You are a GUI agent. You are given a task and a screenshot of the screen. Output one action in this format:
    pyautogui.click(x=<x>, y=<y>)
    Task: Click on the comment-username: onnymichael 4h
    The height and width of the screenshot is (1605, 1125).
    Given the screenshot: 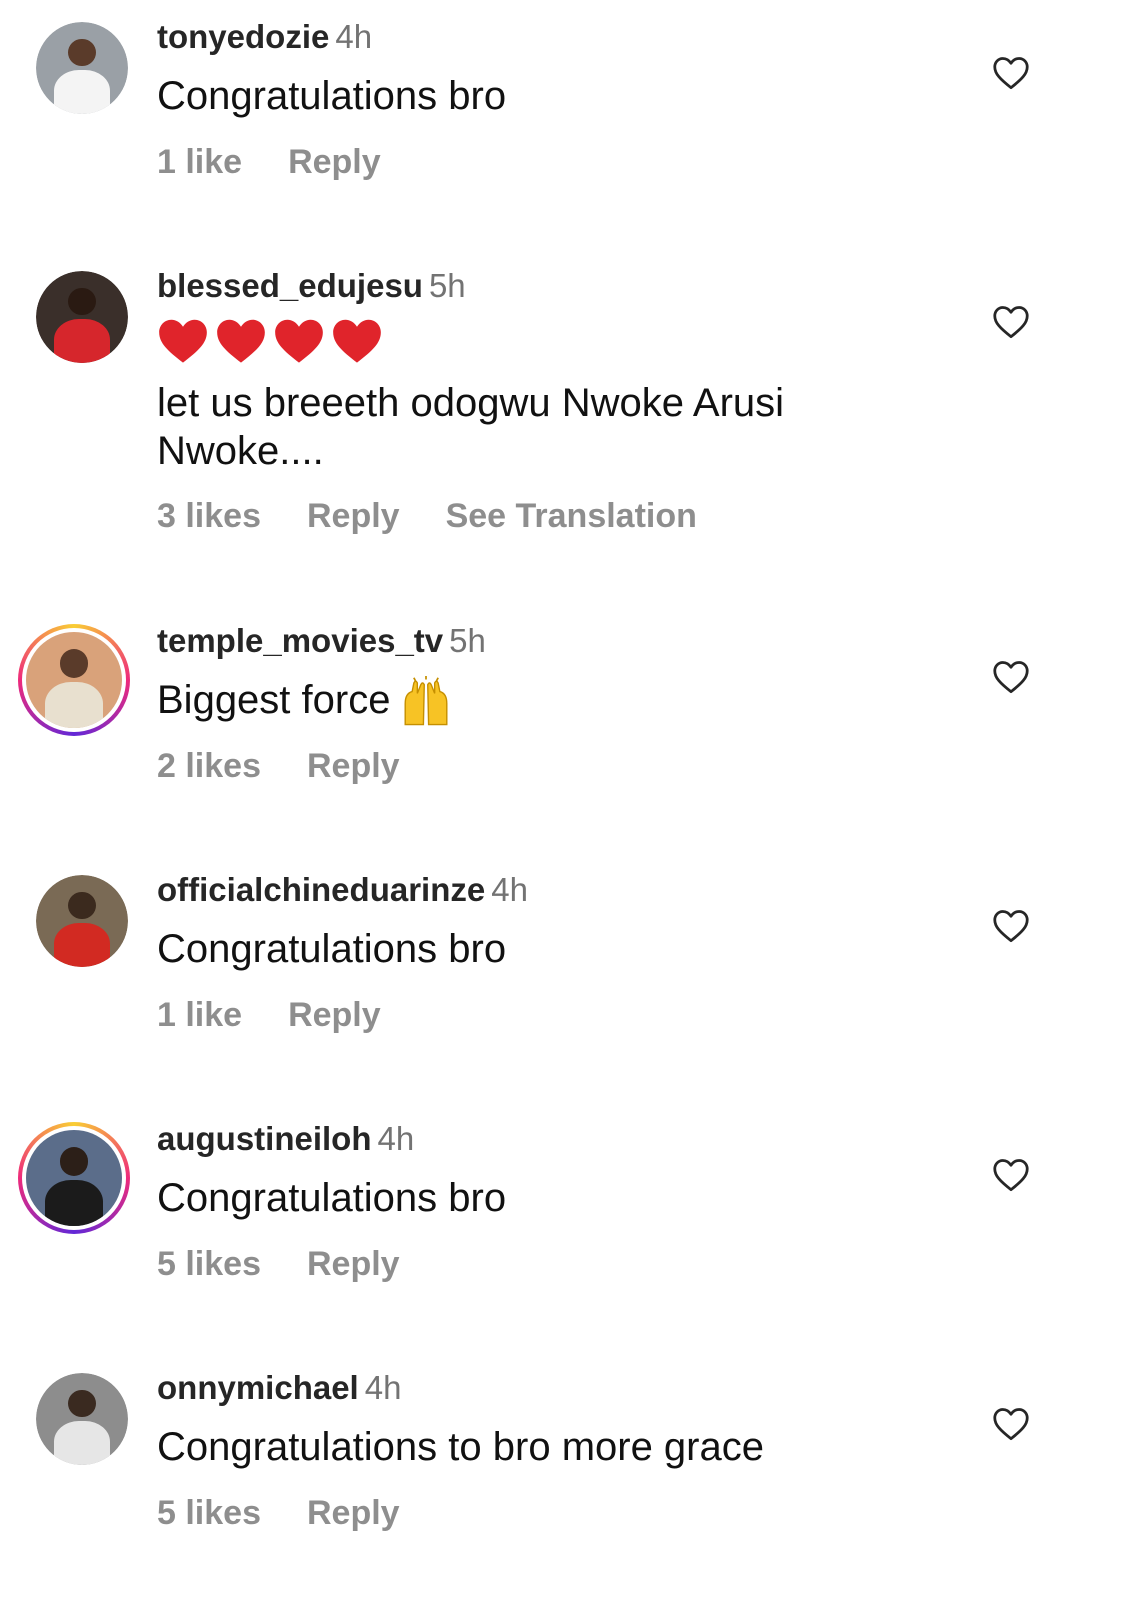 What is the action you would take?
    pyautogui.click(x=279, y=1388)
    